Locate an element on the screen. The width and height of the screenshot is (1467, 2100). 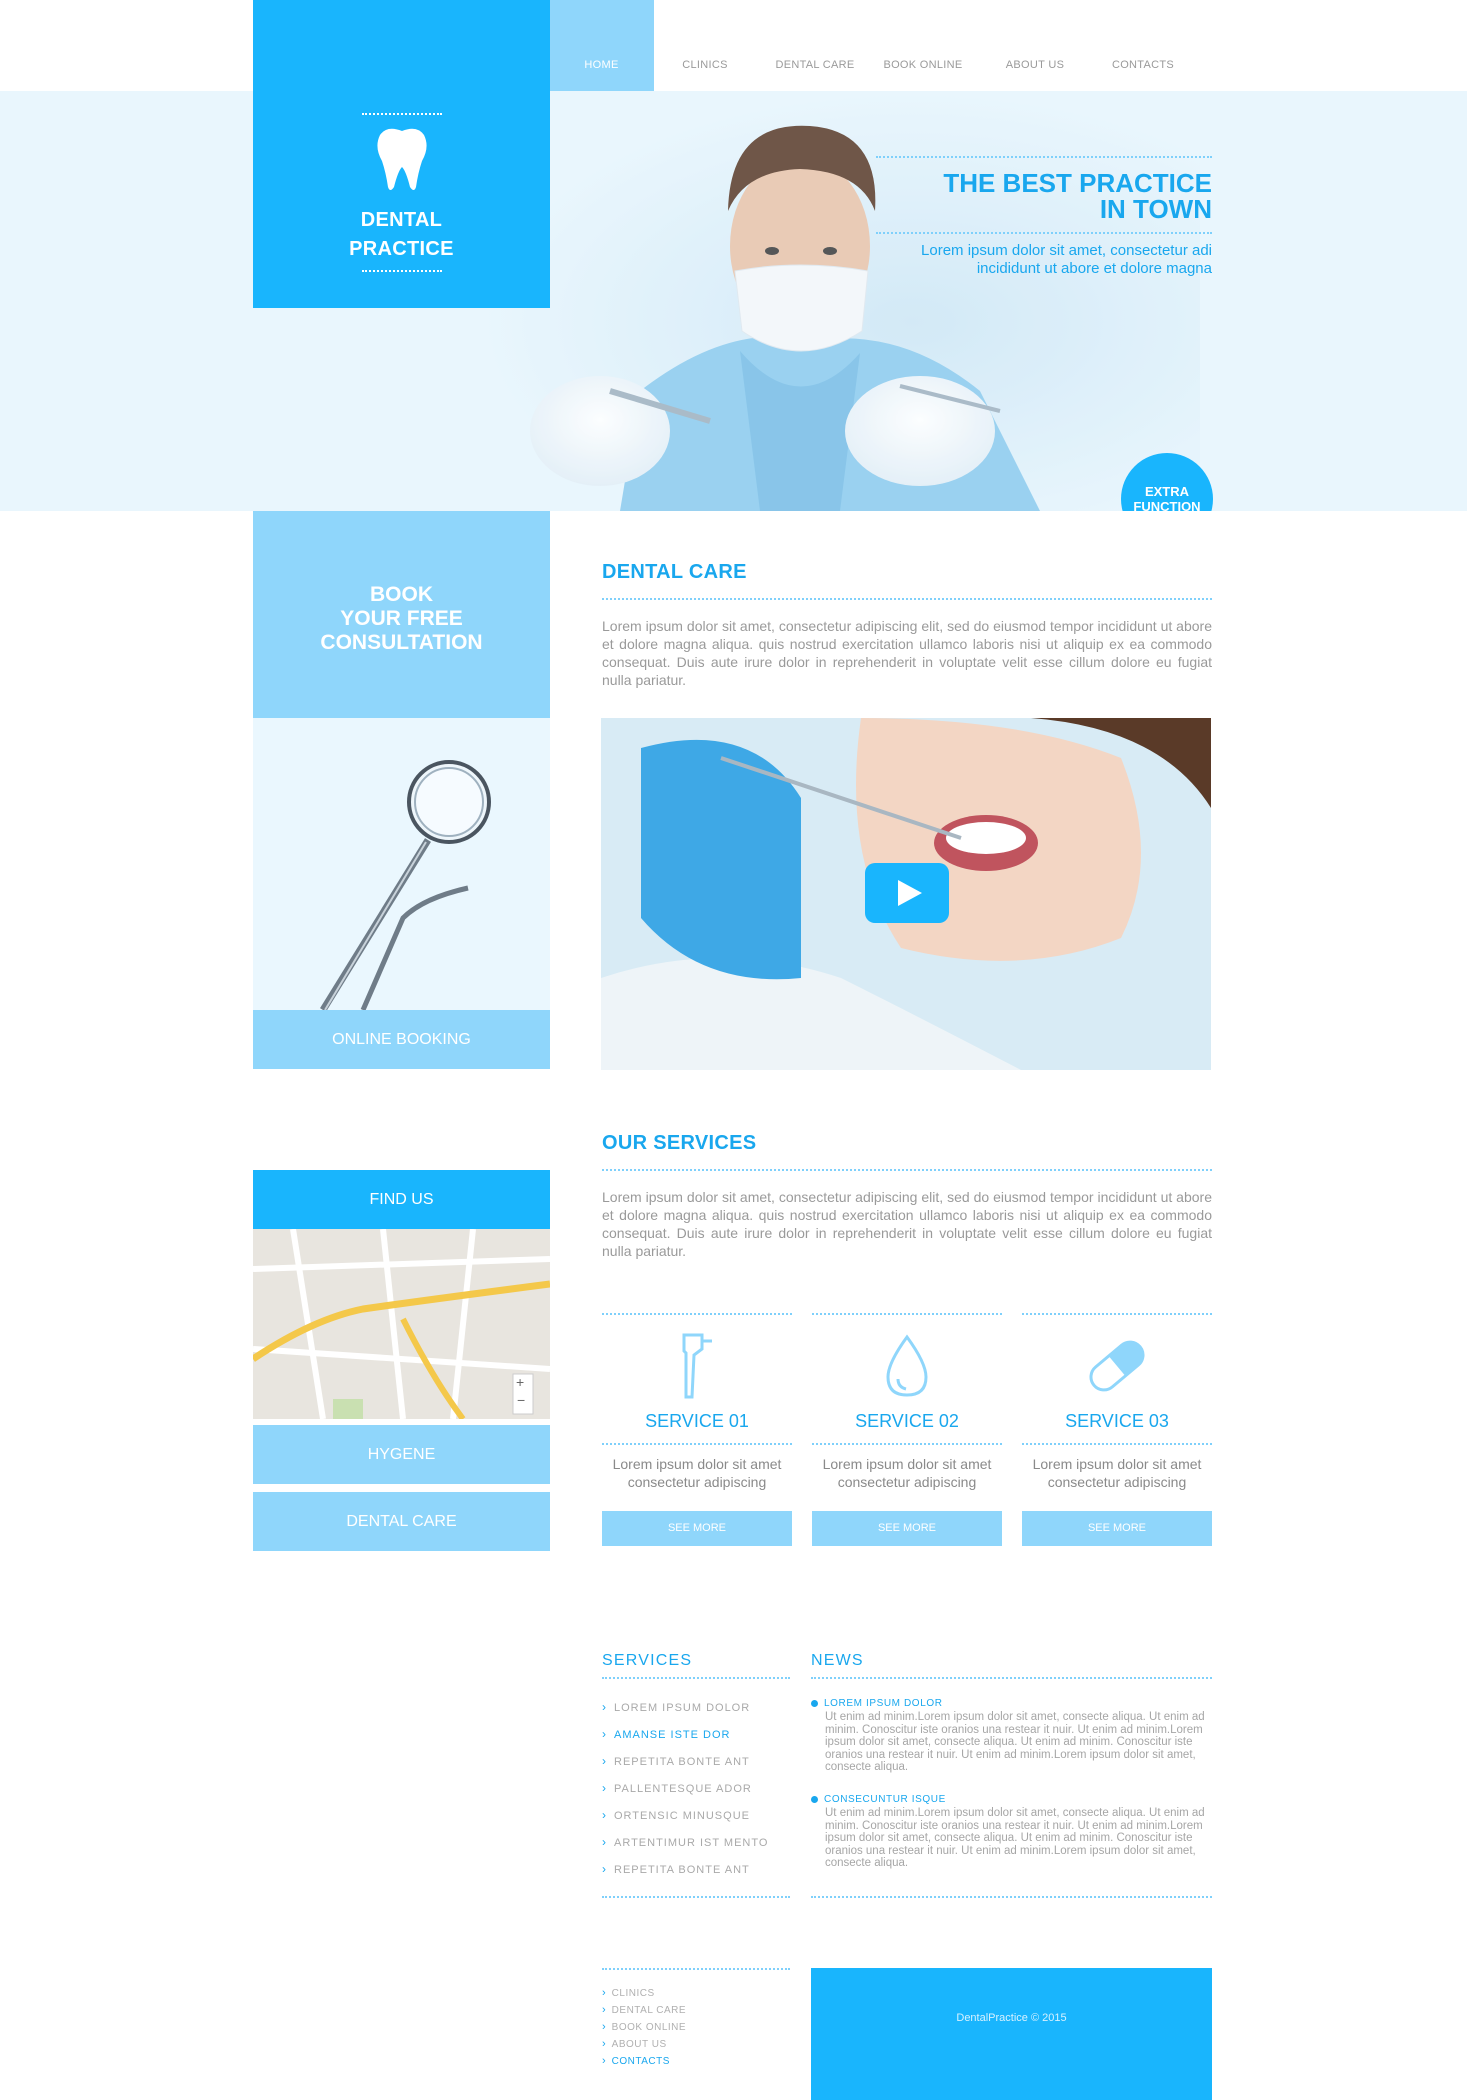
video-player is located at coordinates (906, 894).